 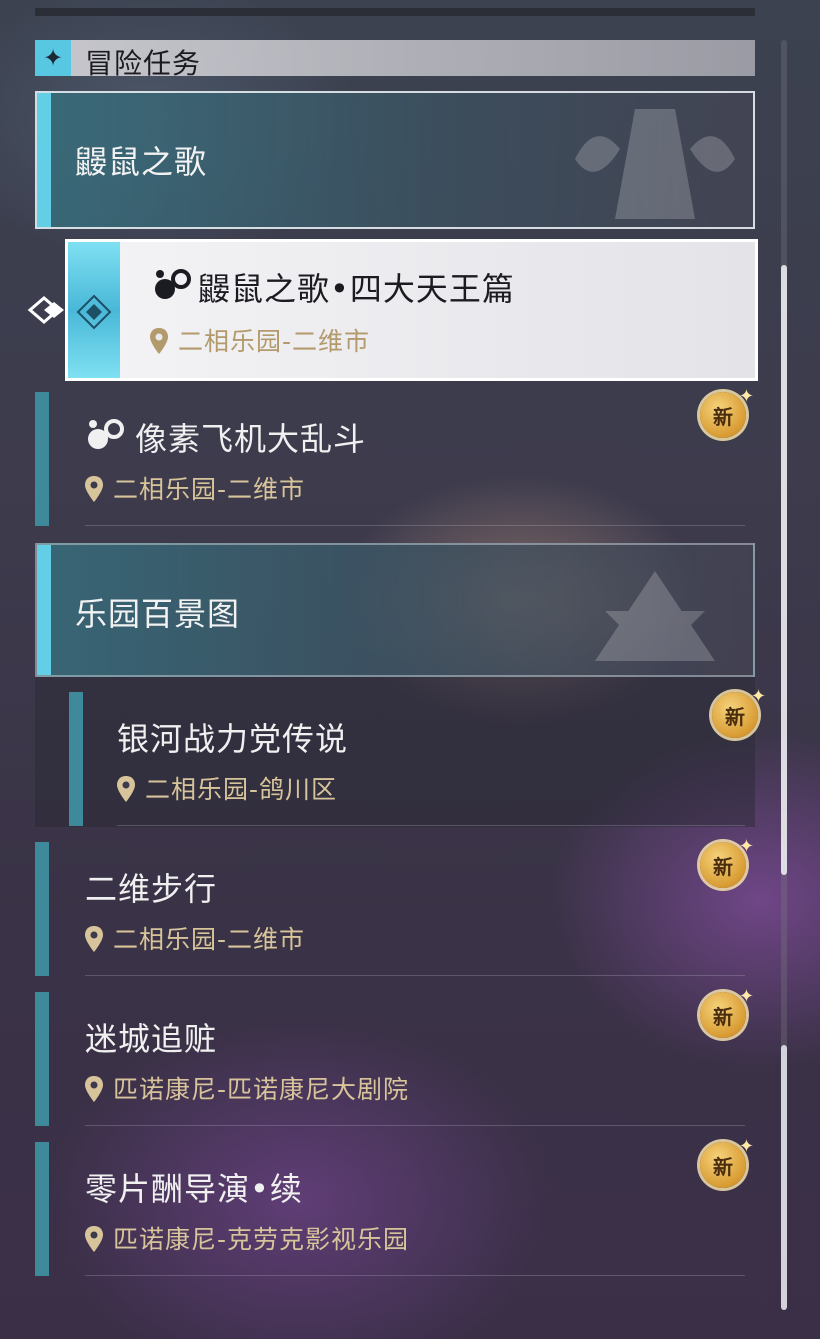 What do you see at coordinates (151, 889) in the screenshot?
I see `quest-title: 二维步行` at bounding box center [151, 889].